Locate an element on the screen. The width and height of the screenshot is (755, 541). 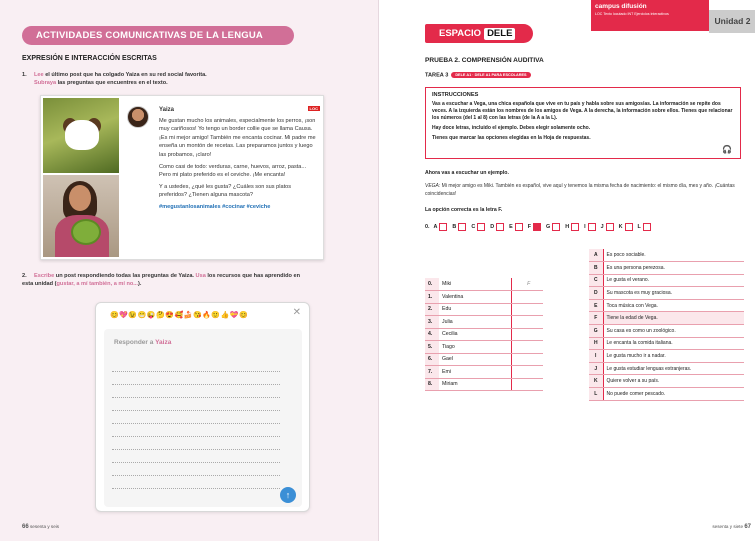
table-row: 2. Edu is located at coordinates (484, 309).